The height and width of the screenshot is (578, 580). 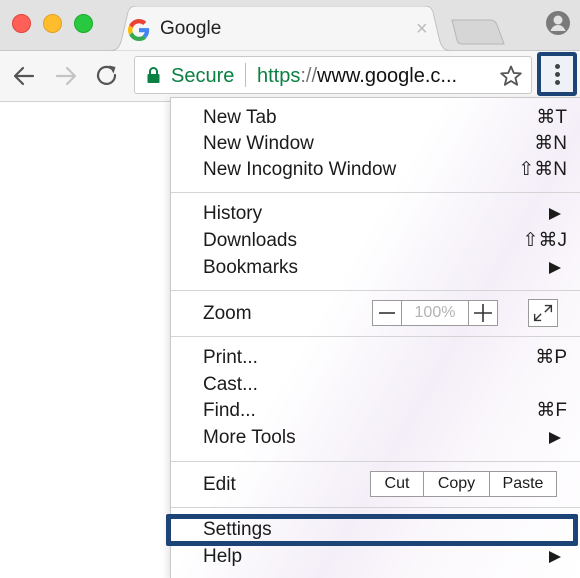 I want to click on menu-item-label: History, so click(x=233, y=213).